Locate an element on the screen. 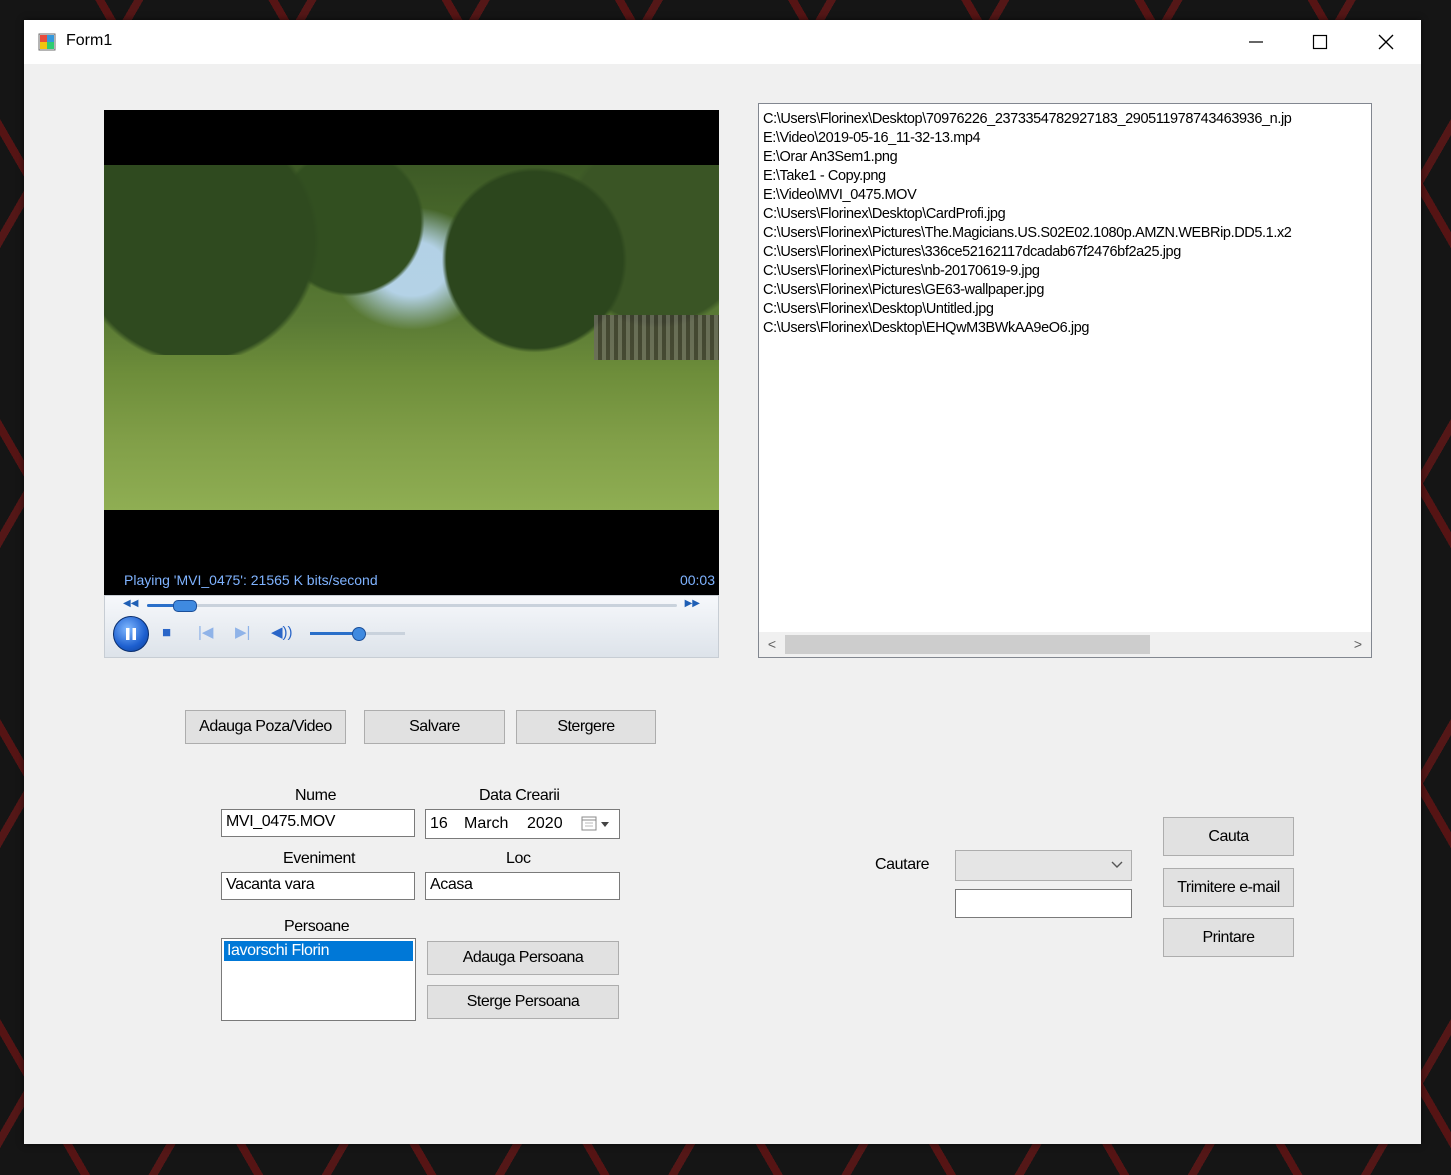 The height and width of the screenshot is (1175, 1451). pause-button is located at coordinates (131, 634).